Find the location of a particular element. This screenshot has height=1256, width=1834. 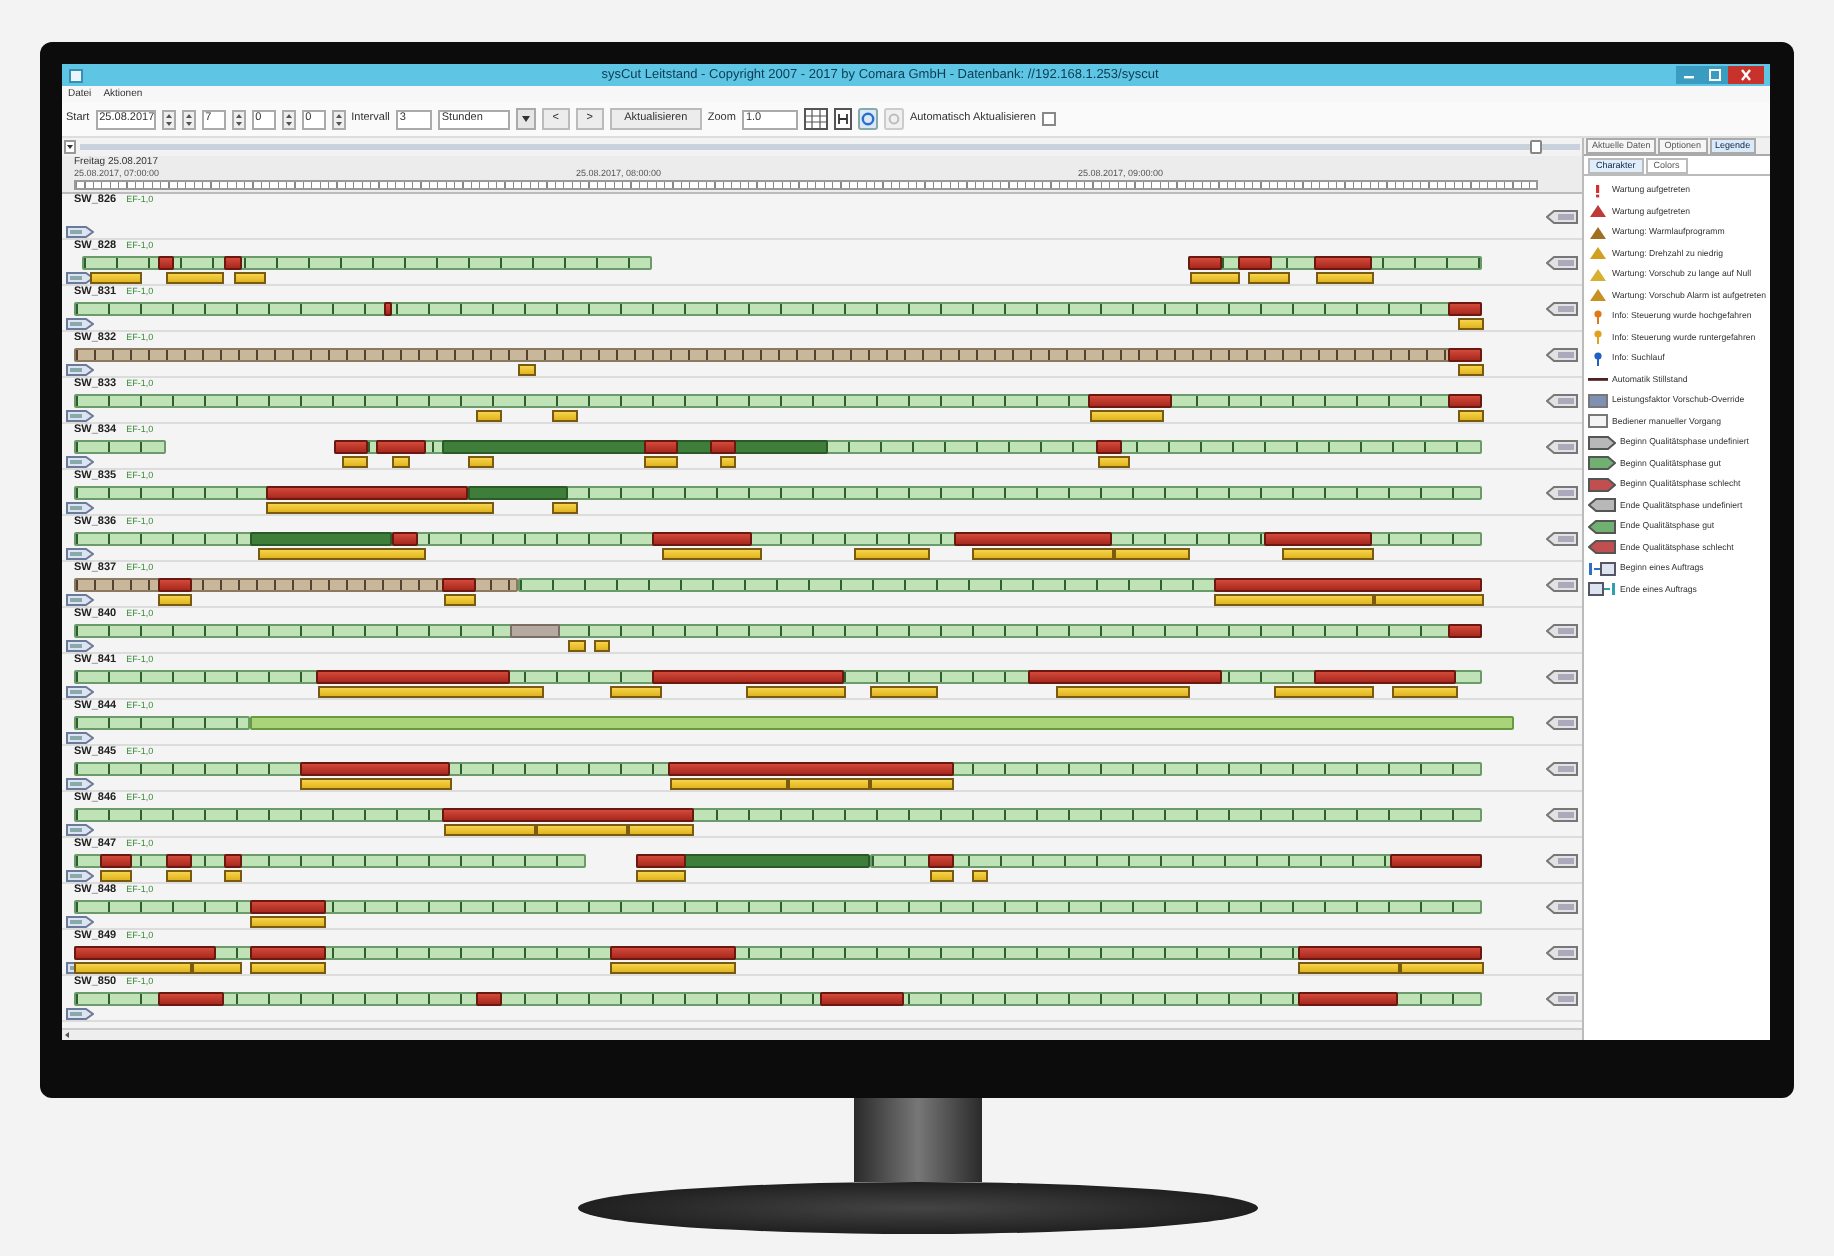

grid-icon is located at coordinates (815, 119).